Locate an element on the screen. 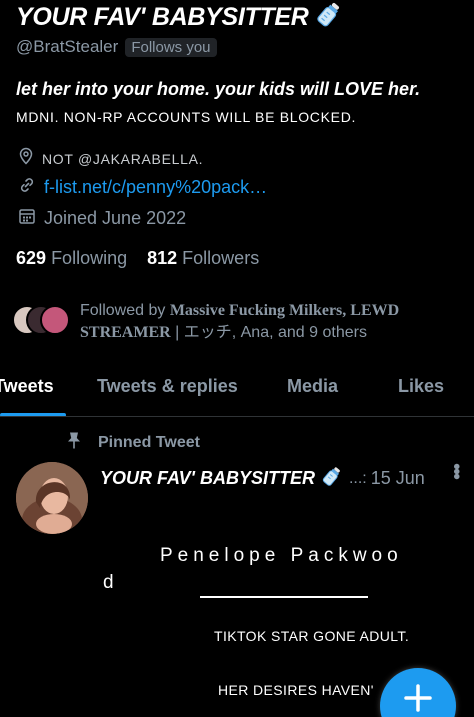 Image resolution: width=474 pixels, height=717 pixels. tweet-handle-truncated: ...: is located at coordinates (357, 478).